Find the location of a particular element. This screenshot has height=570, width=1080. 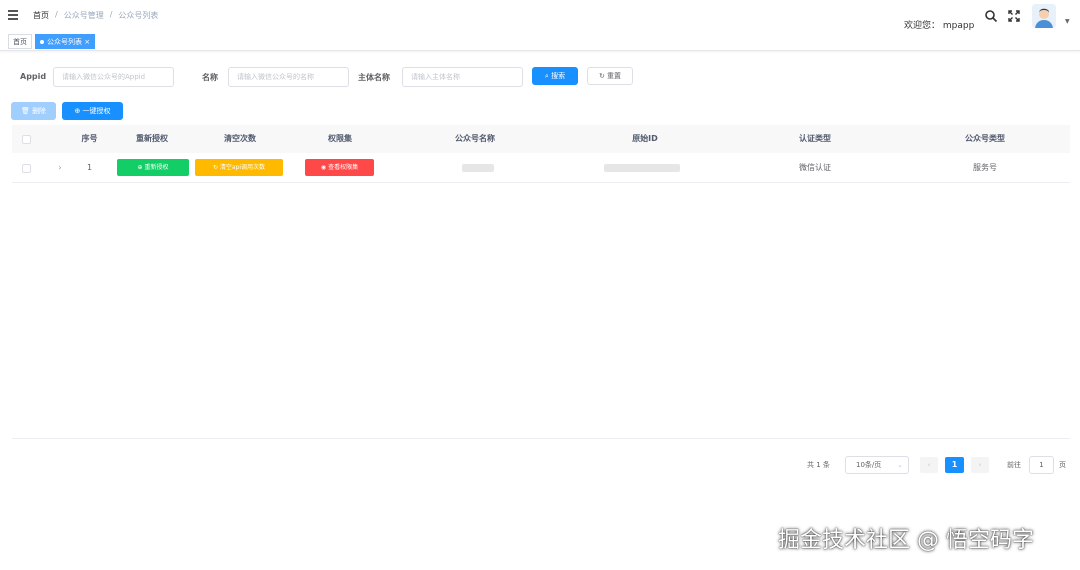

view-permissions-button-label: 查看权限集 is located at coordinates (343, 167).